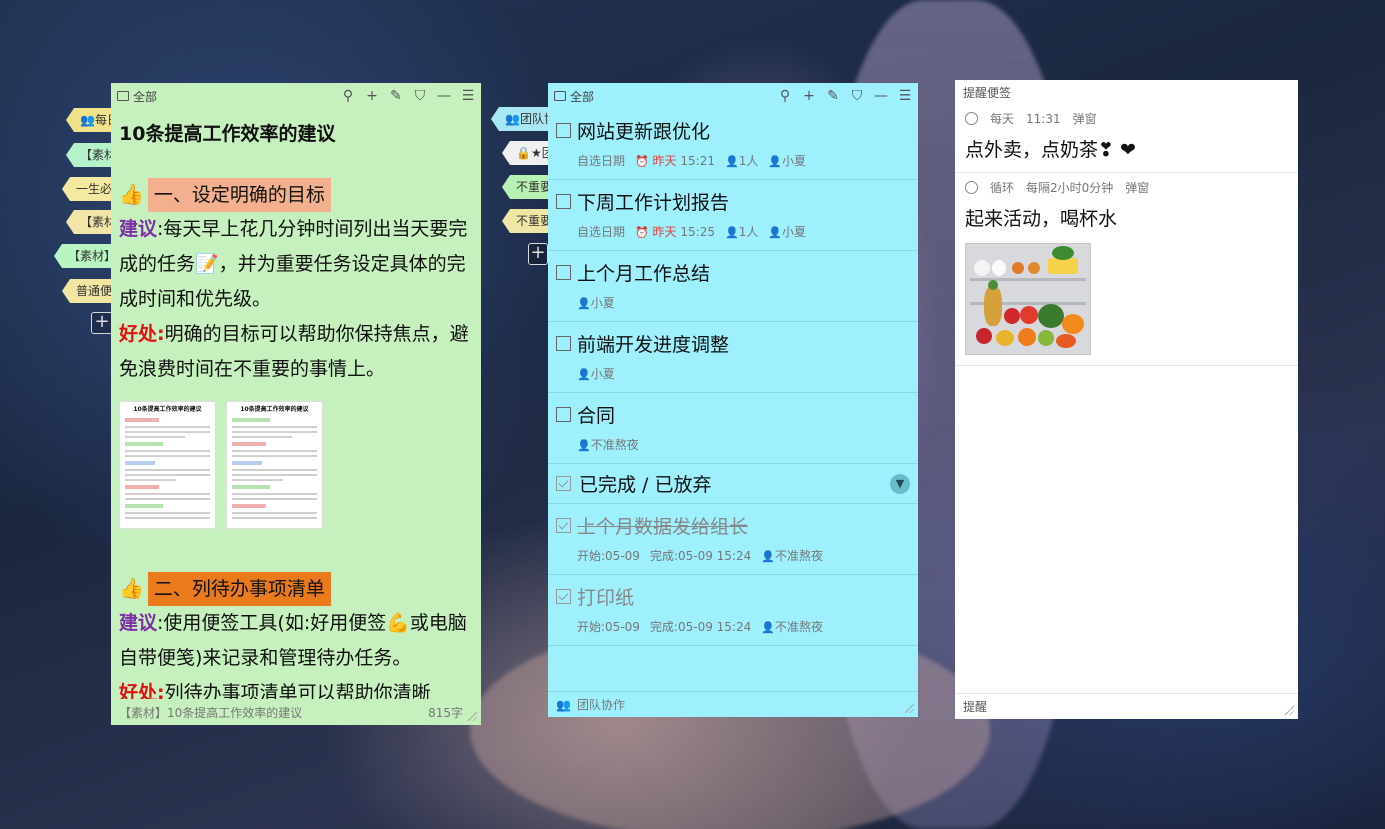 The height and width of the screenshot is (829, 1385). What do you see at coordinates (1126, 92) in the screenshot?
I see `note3-titlebar: 提醒便签` at bounding box center [1126, 92].